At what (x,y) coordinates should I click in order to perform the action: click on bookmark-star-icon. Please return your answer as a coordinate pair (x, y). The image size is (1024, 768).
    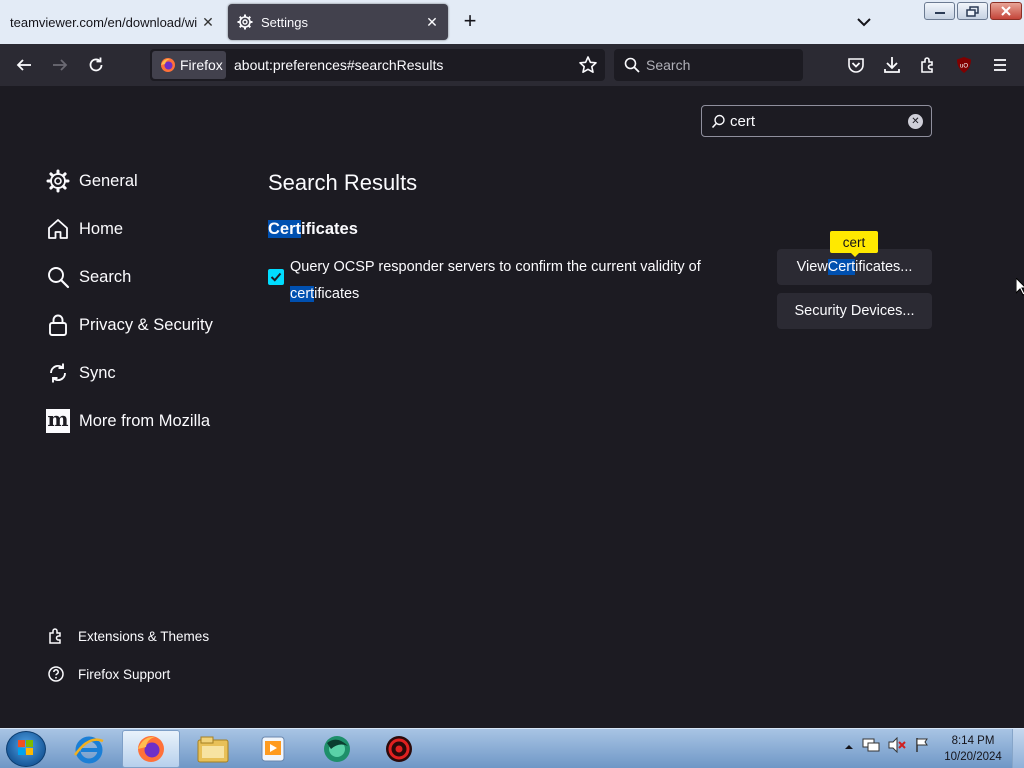
    Looking at the image, I should click on (588, 65).